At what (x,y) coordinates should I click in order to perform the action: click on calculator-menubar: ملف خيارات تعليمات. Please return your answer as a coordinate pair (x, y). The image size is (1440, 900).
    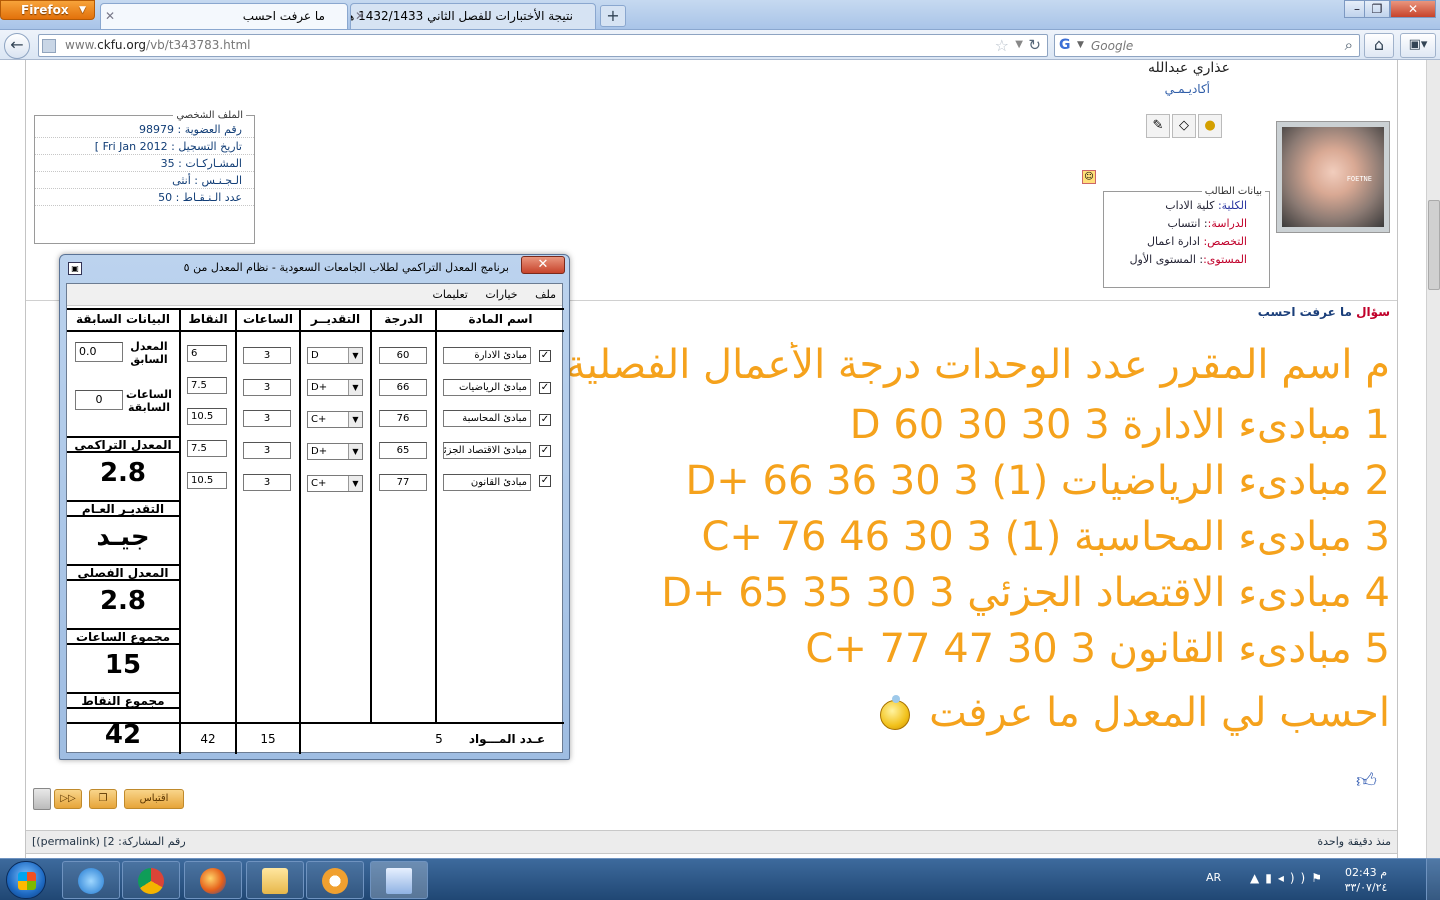
    Looking at the image, I should click on (314, 295).